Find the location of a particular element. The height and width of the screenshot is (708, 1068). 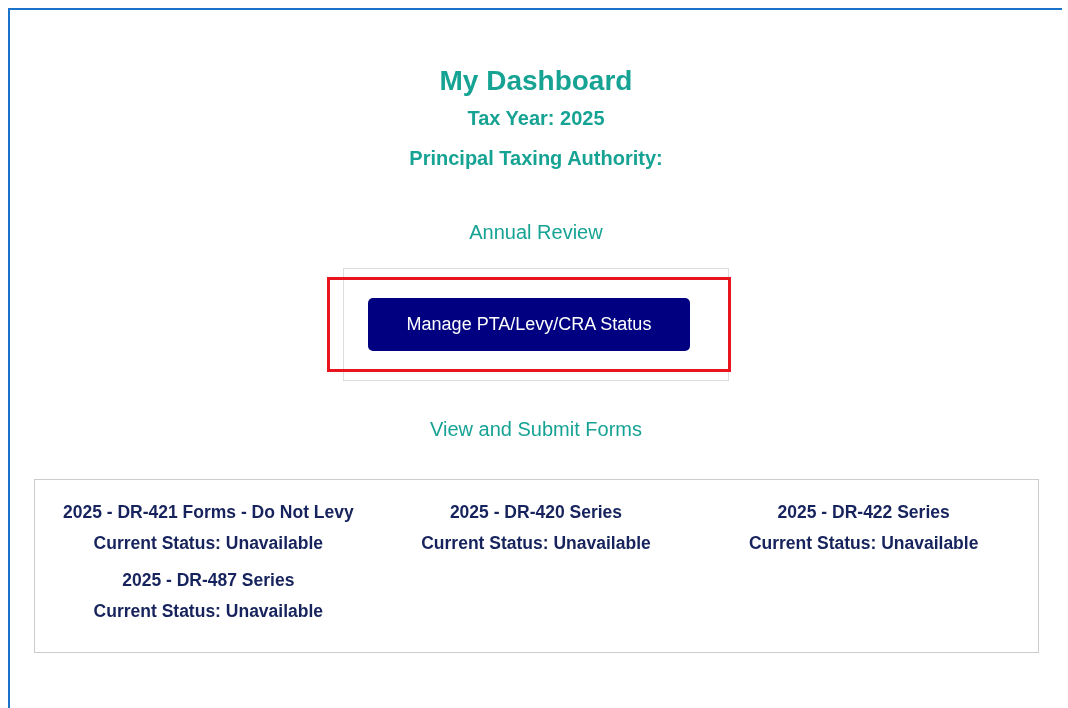

section-heading: View and Submit Forms is located at coordinates (536, 428).